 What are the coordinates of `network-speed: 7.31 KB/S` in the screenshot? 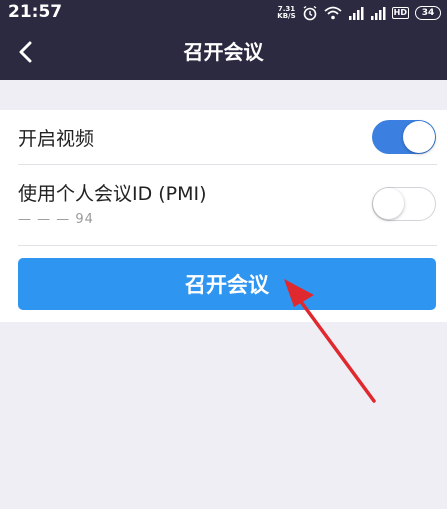 It's located at (286, 13).